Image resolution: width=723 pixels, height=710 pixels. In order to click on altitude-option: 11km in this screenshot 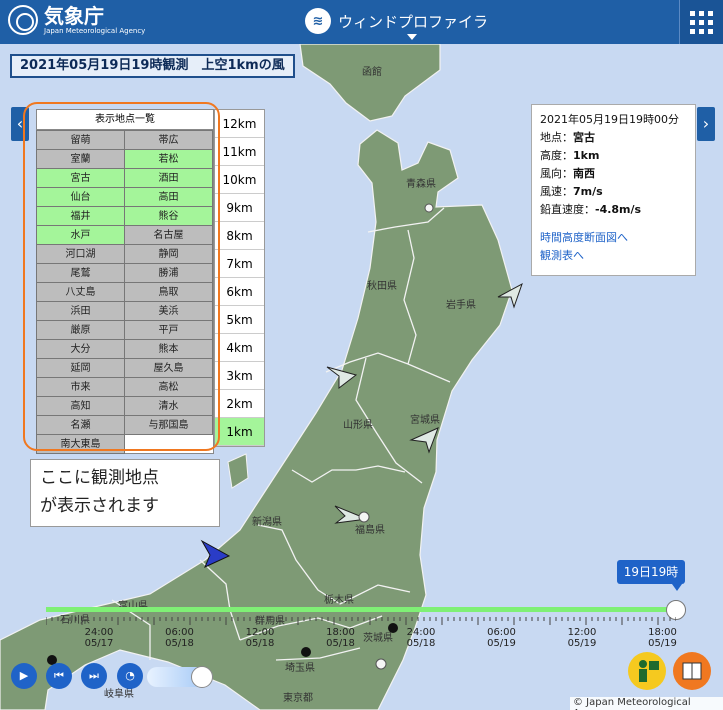, I will do `click(239, 152)`.